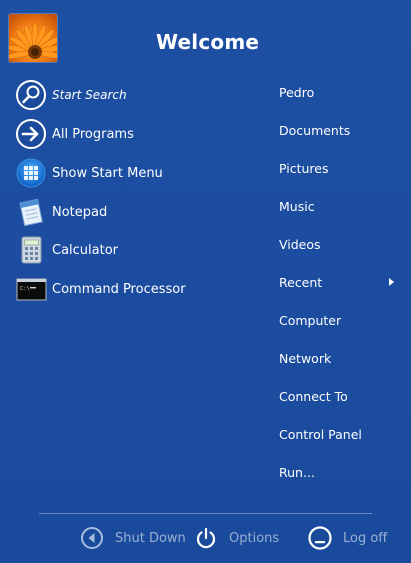 The image size is (411, 563). What do you see at coordinates (31, 289) in the screenshot?
I see `command-prompt-icon: C:\` at bounding box center [31, 289].